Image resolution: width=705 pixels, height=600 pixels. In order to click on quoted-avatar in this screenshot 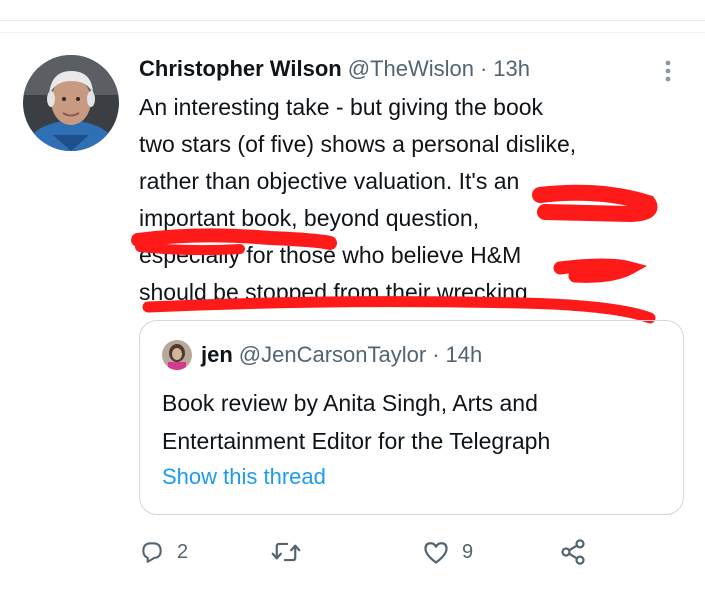, I will do `click(177, 355)`.